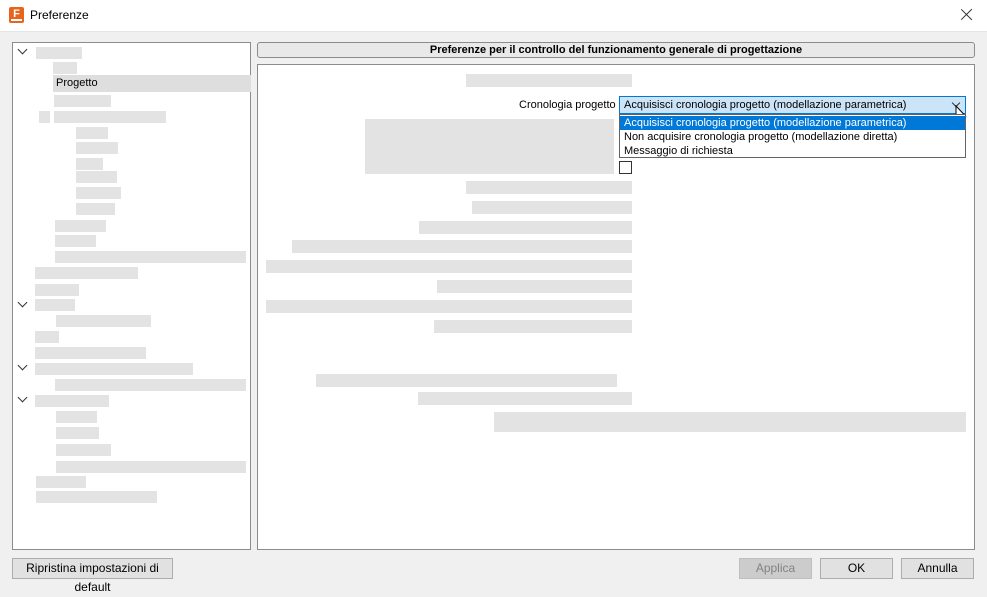  What do you see at coordinates (493, 16) in the screenshot?
I see `title-bar: F Preferenze` at bounding box center [493, 16].